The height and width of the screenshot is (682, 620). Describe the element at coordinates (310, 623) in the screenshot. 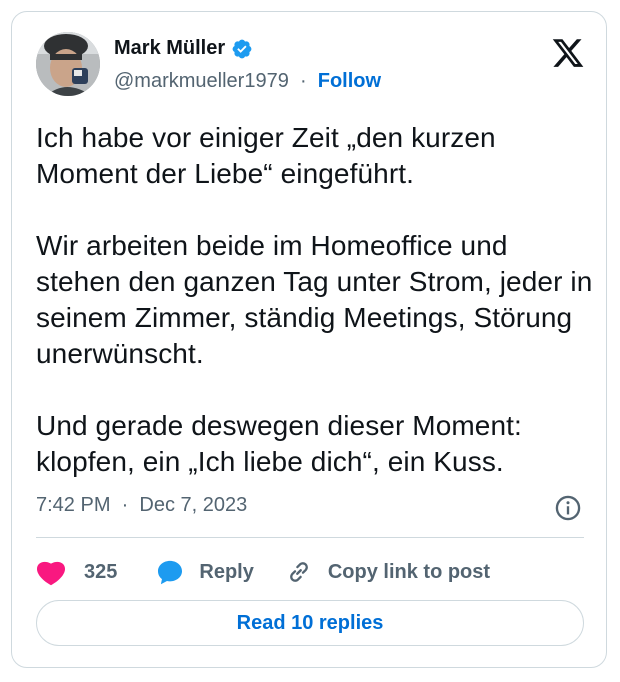

I see `read-replies-button: Read 10 replies` at that location.